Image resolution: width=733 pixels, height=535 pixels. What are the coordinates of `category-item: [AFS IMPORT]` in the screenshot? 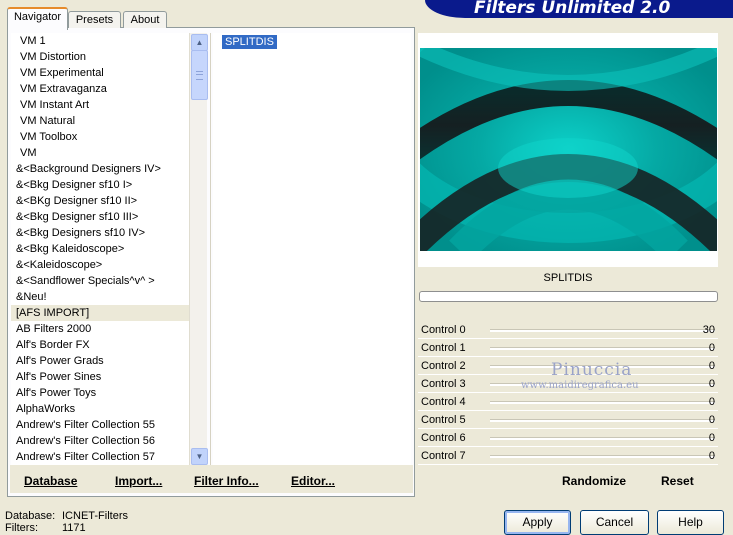 It's located at (100, 313).